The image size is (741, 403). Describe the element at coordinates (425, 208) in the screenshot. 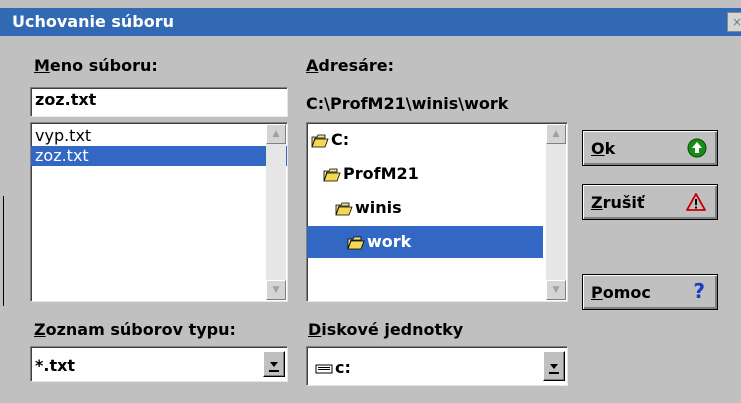

I see `directory-item: winis` at that location.